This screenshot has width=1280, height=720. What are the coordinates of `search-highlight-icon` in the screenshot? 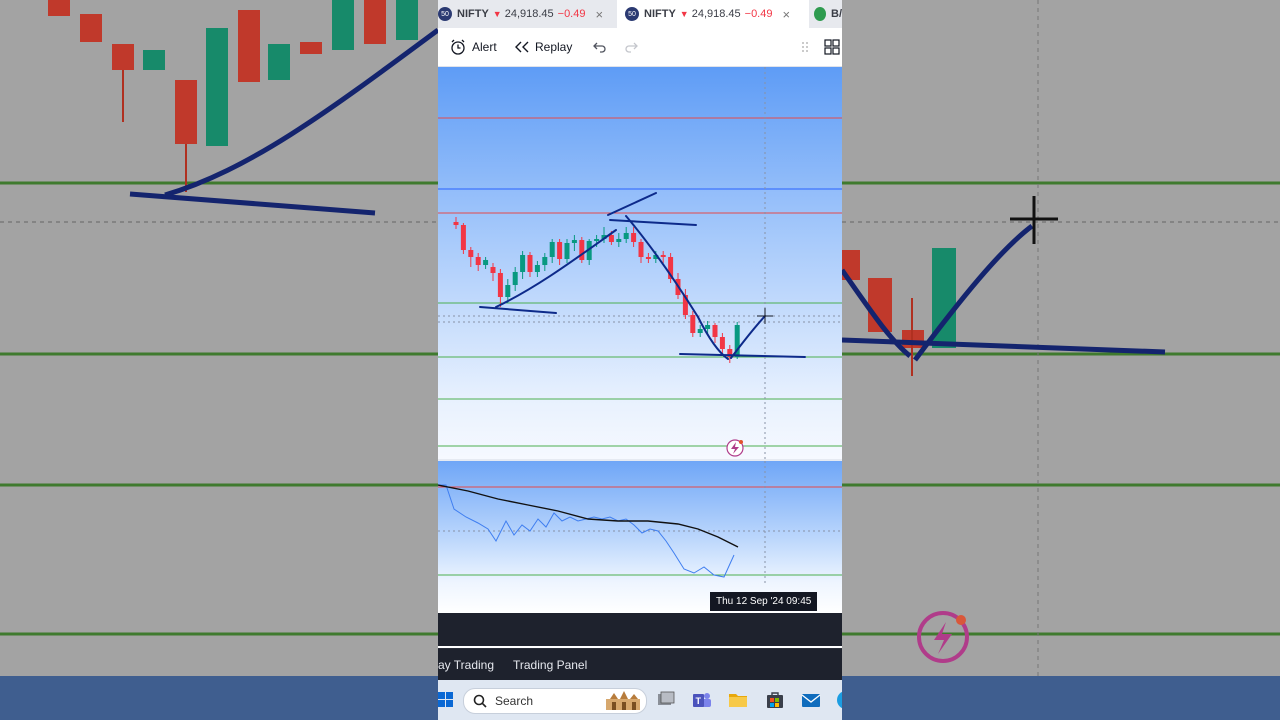 It's located at (623, 700).